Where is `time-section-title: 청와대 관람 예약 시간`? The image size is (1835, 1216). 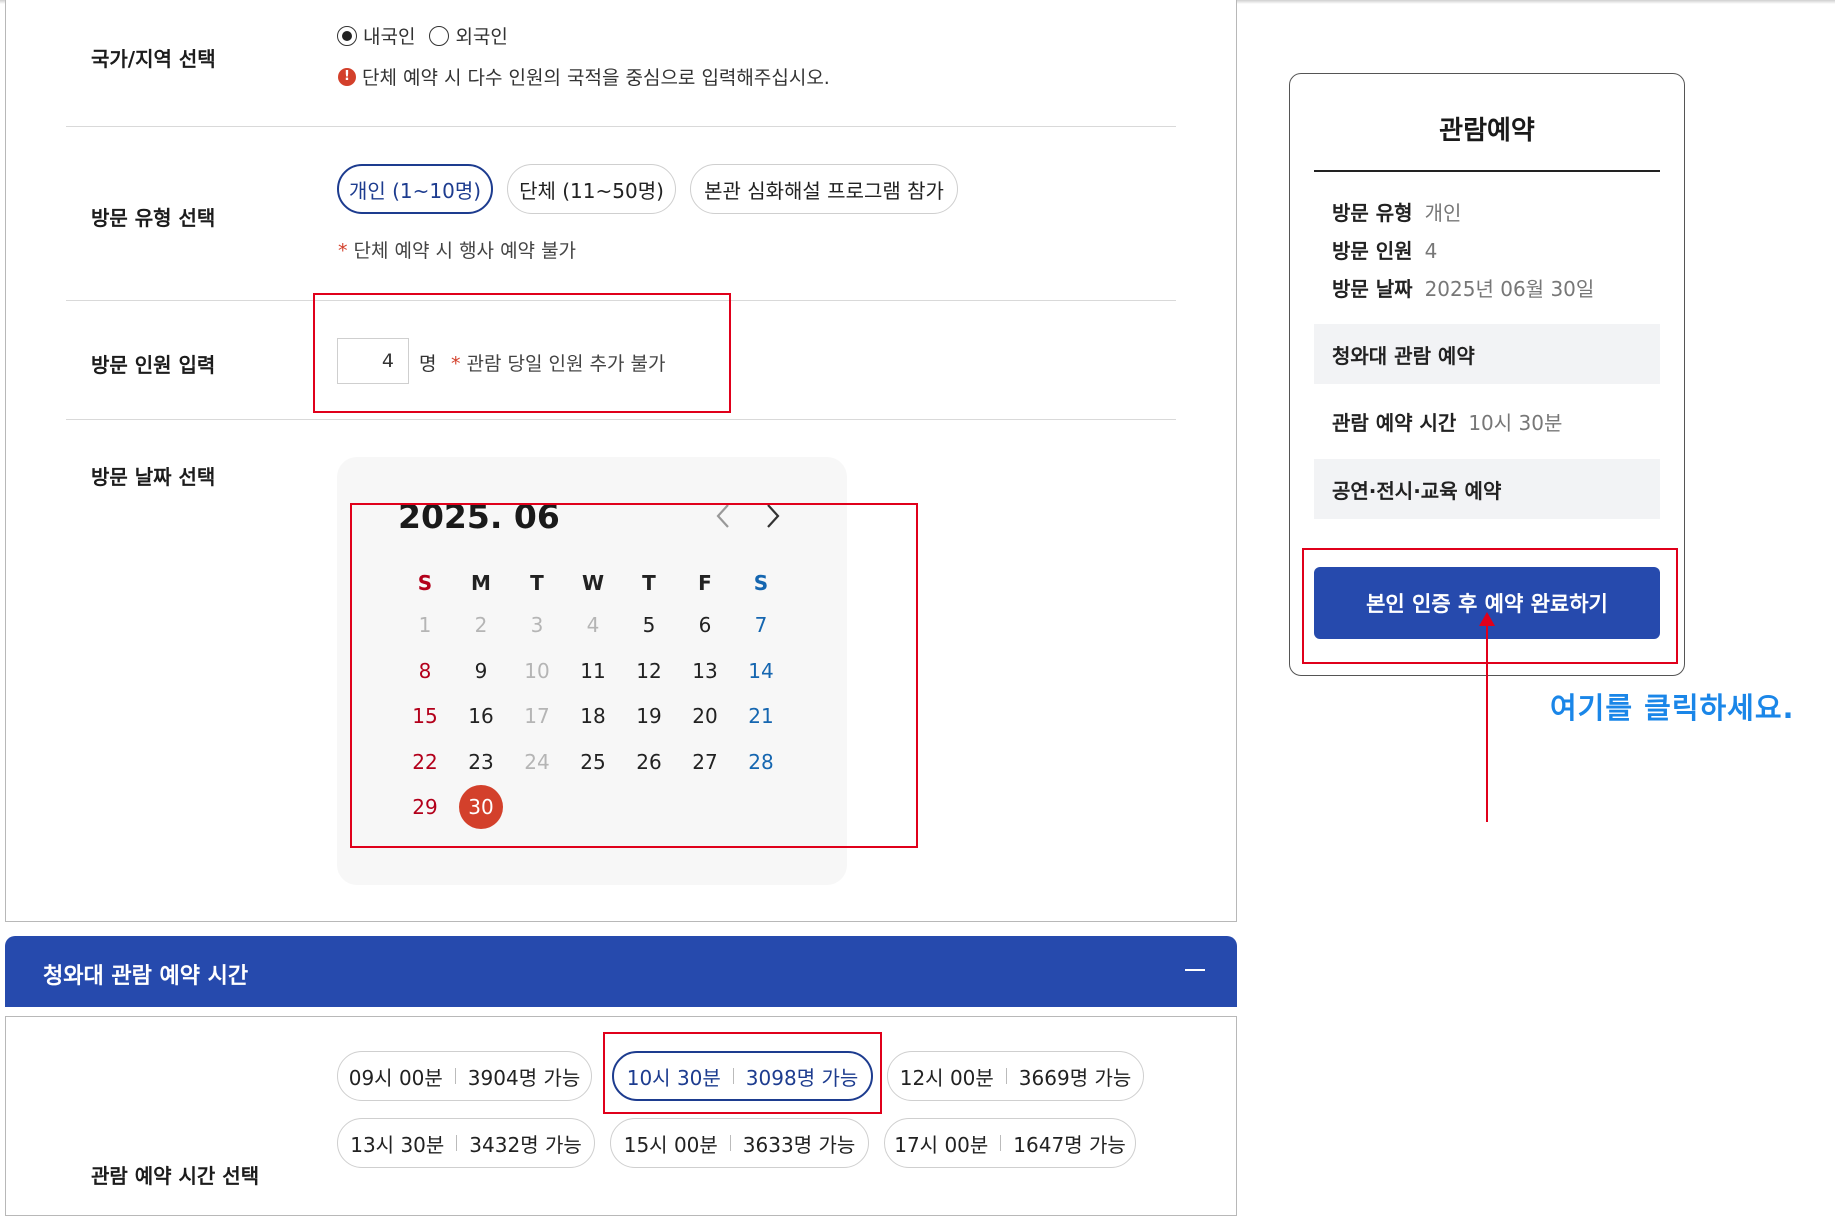 time-section-title: 청와대 관람 예약 시간 is located at coordinates (146, 976).